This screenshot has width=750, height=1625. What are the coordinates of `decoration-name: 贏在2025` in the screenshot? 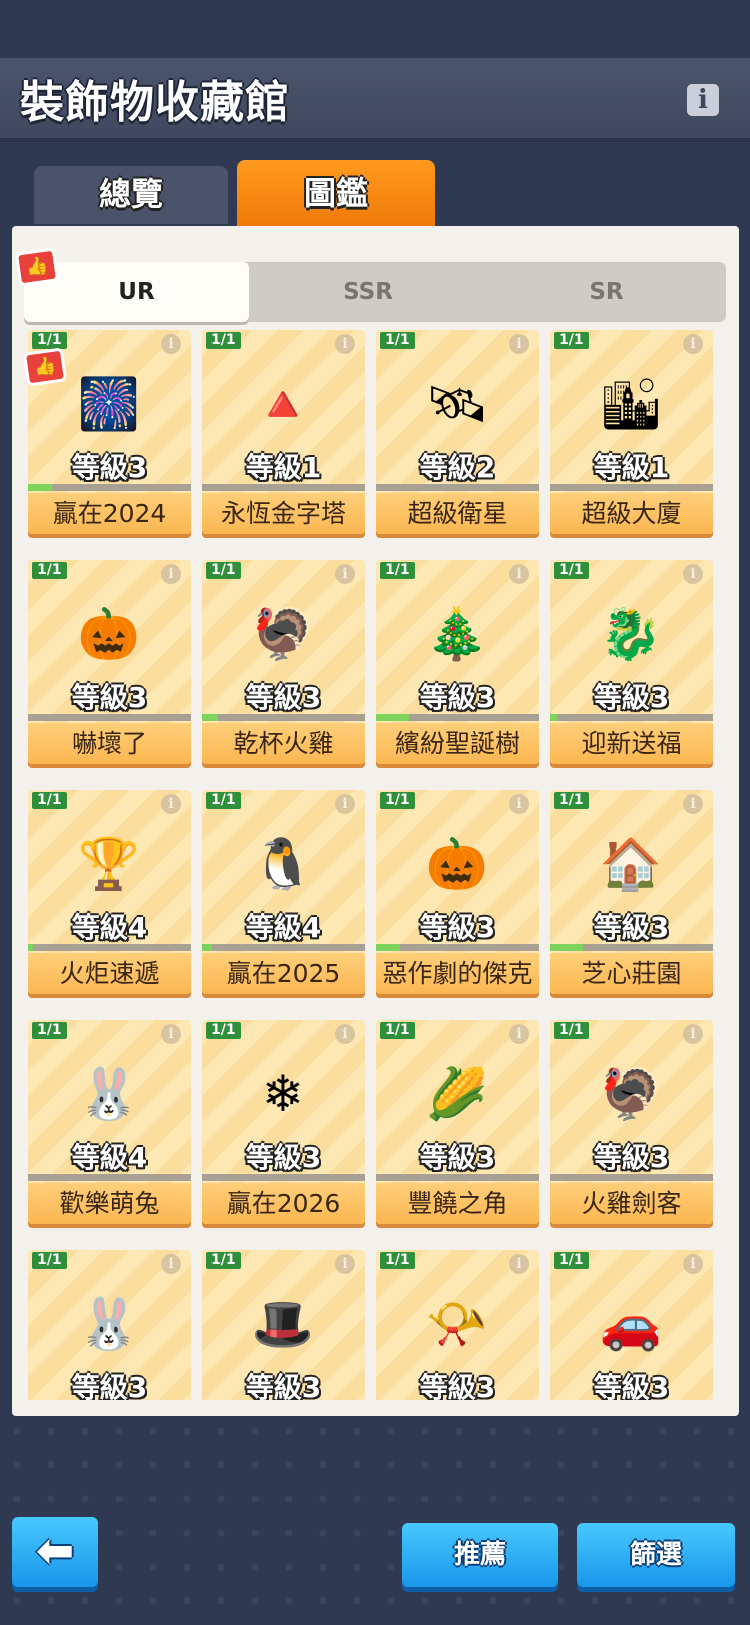 It's located at (283, 973).